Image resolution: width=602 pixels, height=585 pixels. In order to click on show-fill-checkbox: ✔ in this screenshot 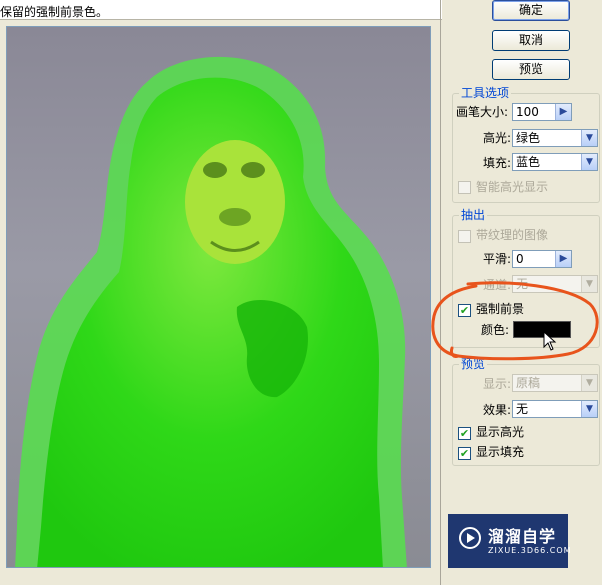, I will do `click(464, 453)`.